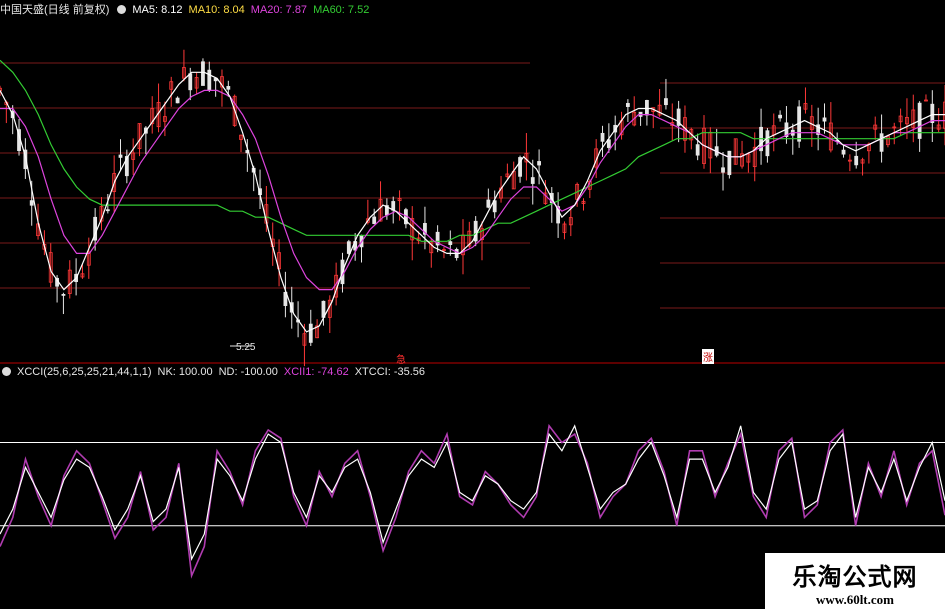 This screenshot has width=945, height=609. I want to click on xtcci-readout: XTCCI: -35.56, so click(390, 372).